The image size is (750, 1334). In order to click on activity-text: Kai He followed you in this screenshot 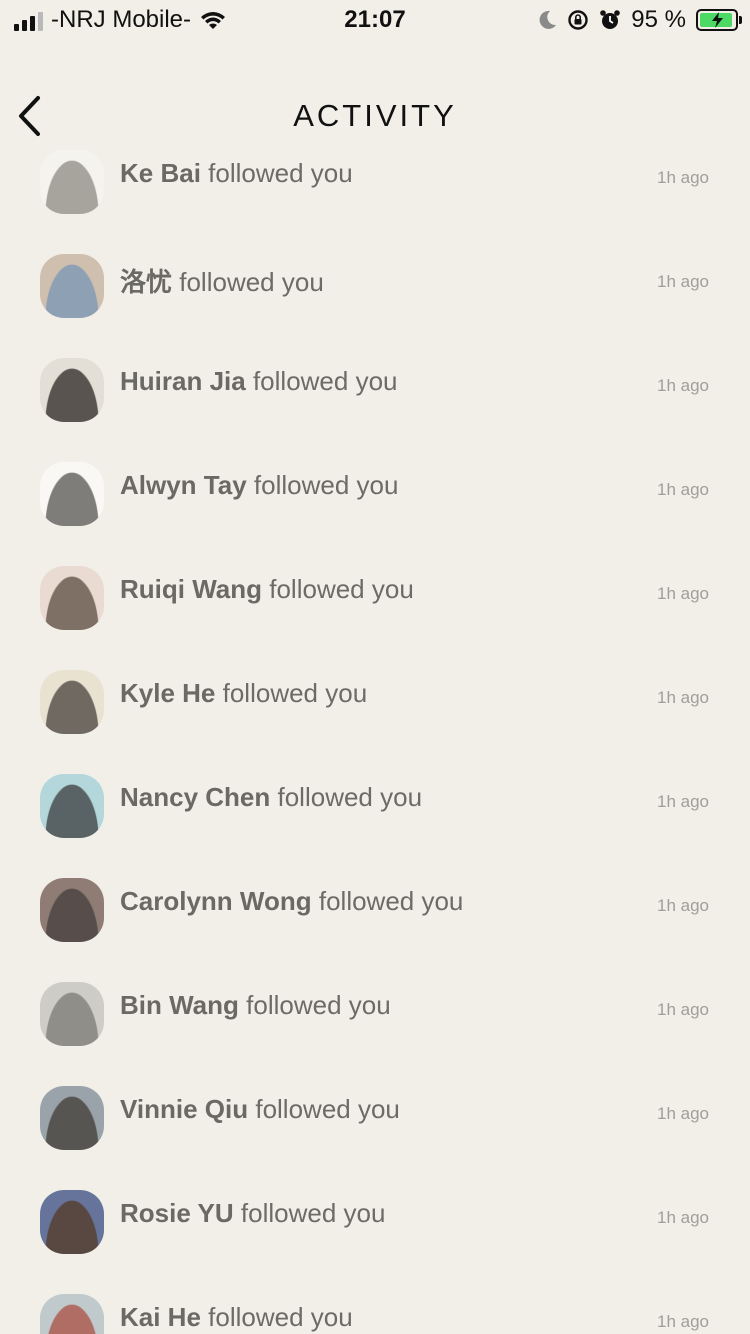, I will do `click(236, 1317)`.